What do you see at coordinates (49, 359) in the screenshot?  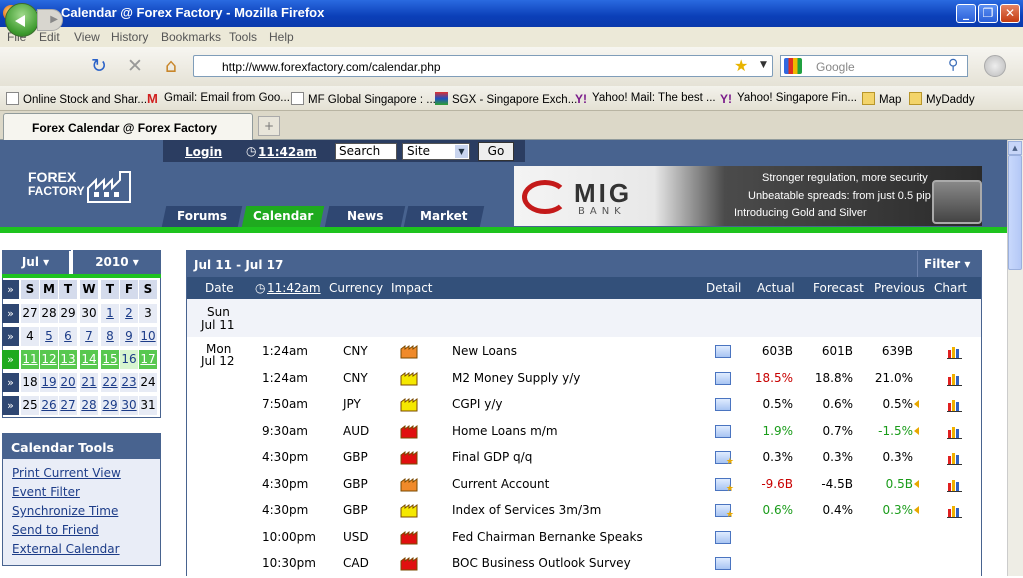 I see `calendar-day: 12` at bounding box center [49, 359].